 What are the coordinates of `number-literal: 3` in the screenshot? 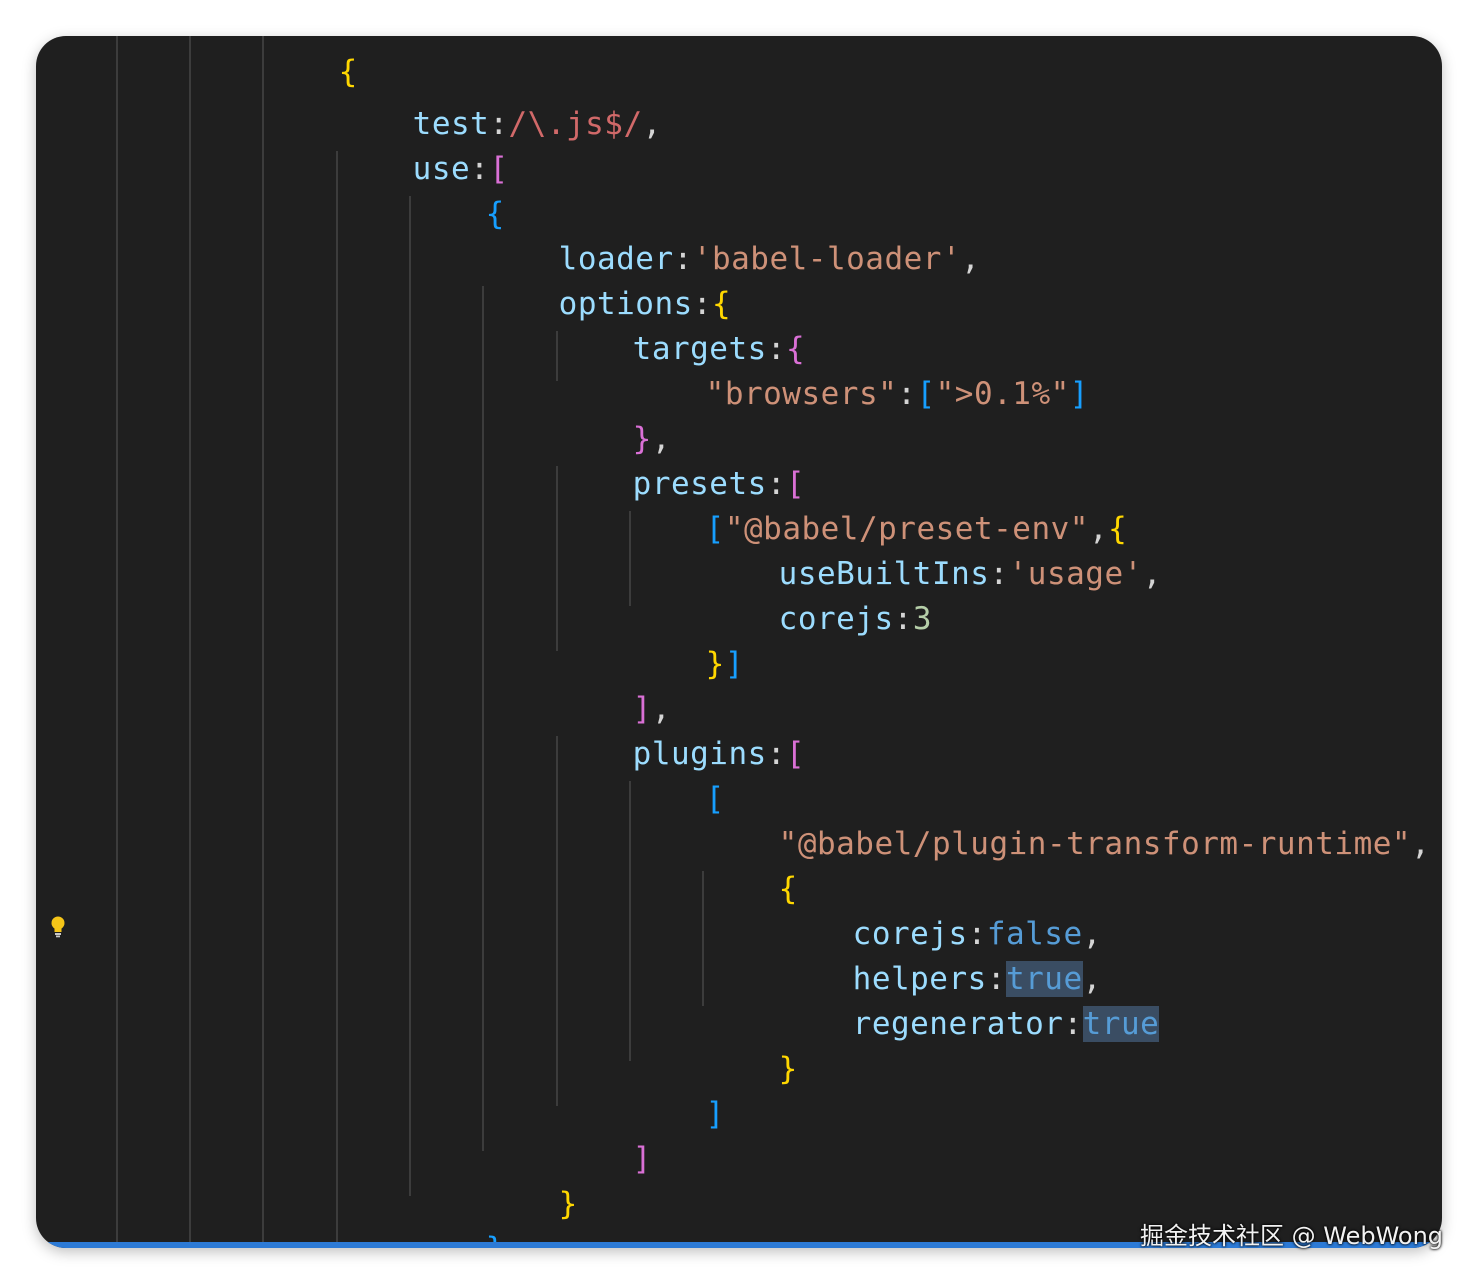 It's located at (922, 619).